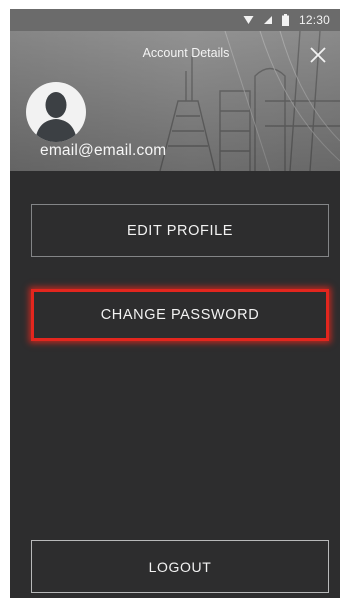 This screenshot has width=342, height=598. What do you see at coordinates (175, 20) in the screenshot?
I see `status-bar: 12:30` at bounding box center [175, 20].